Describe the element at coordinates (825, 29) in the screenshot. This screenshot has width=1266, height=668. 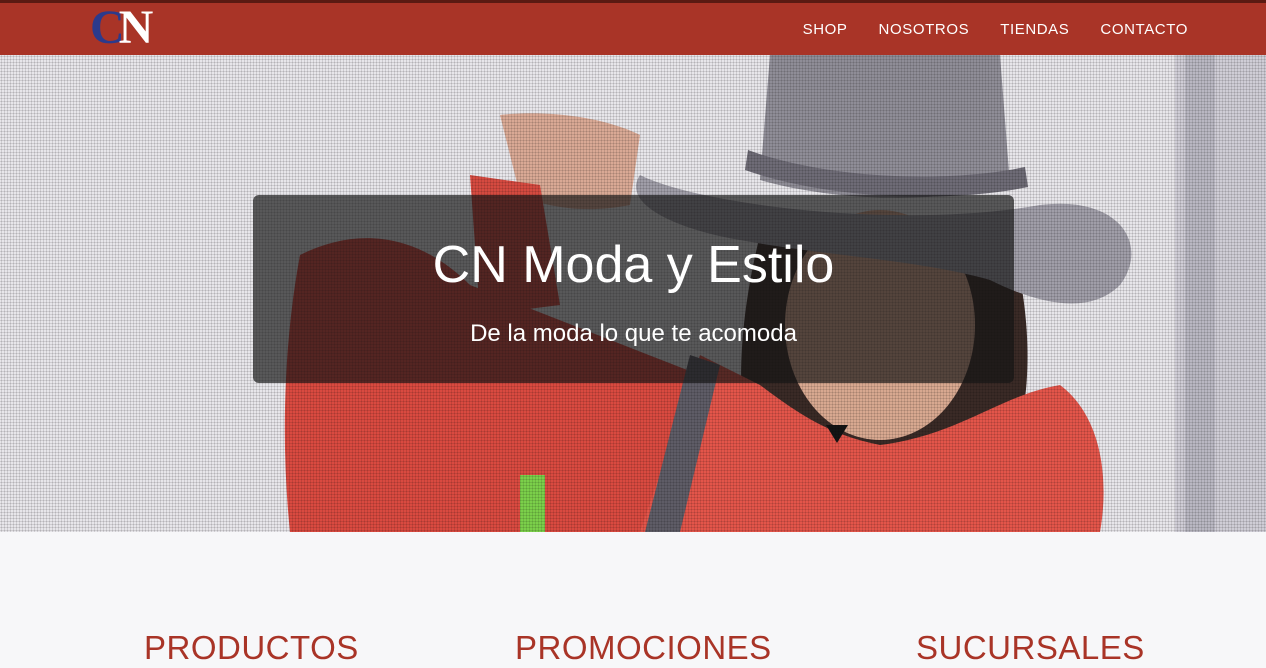
I see `nav-link-shop: SHOP` at that location.